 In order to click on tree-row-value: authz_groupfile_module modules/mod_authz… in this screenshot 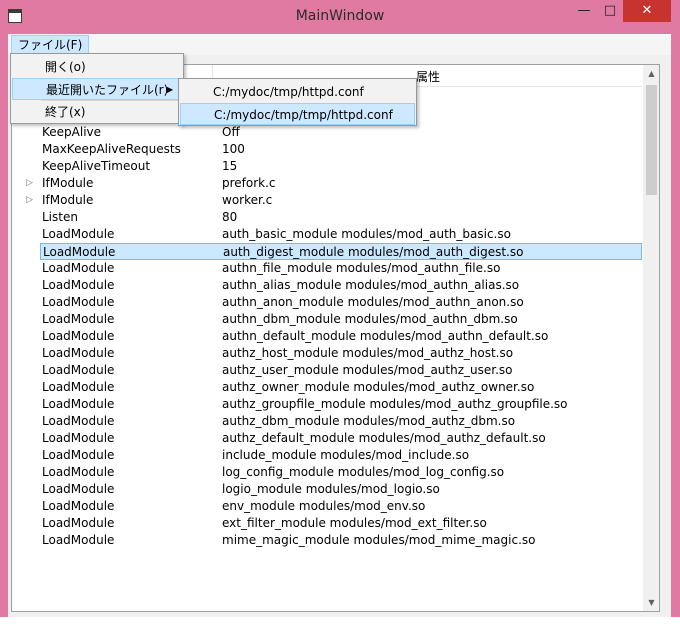, I will do `click(395, 404)`.